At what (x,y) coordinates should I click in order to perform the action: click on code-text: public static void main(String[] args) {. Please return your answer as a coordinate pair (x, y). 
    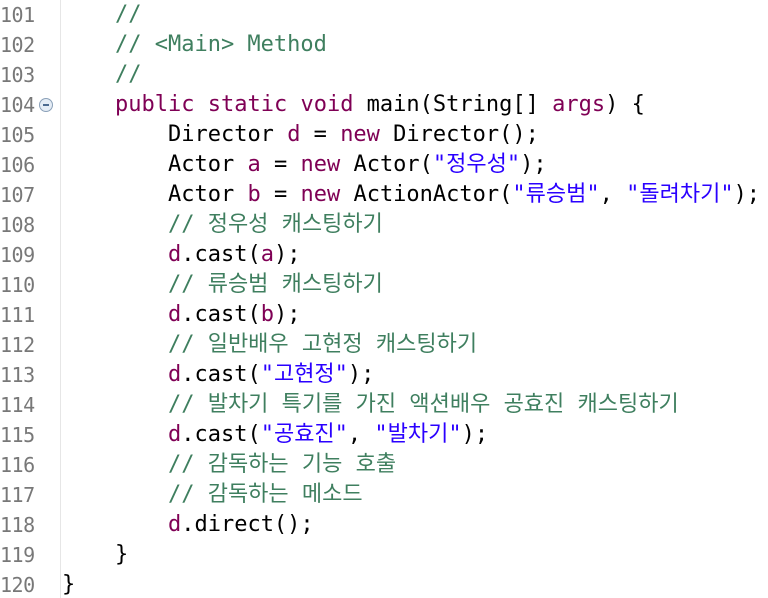
    Looking at the image, I should click on (353, 105).